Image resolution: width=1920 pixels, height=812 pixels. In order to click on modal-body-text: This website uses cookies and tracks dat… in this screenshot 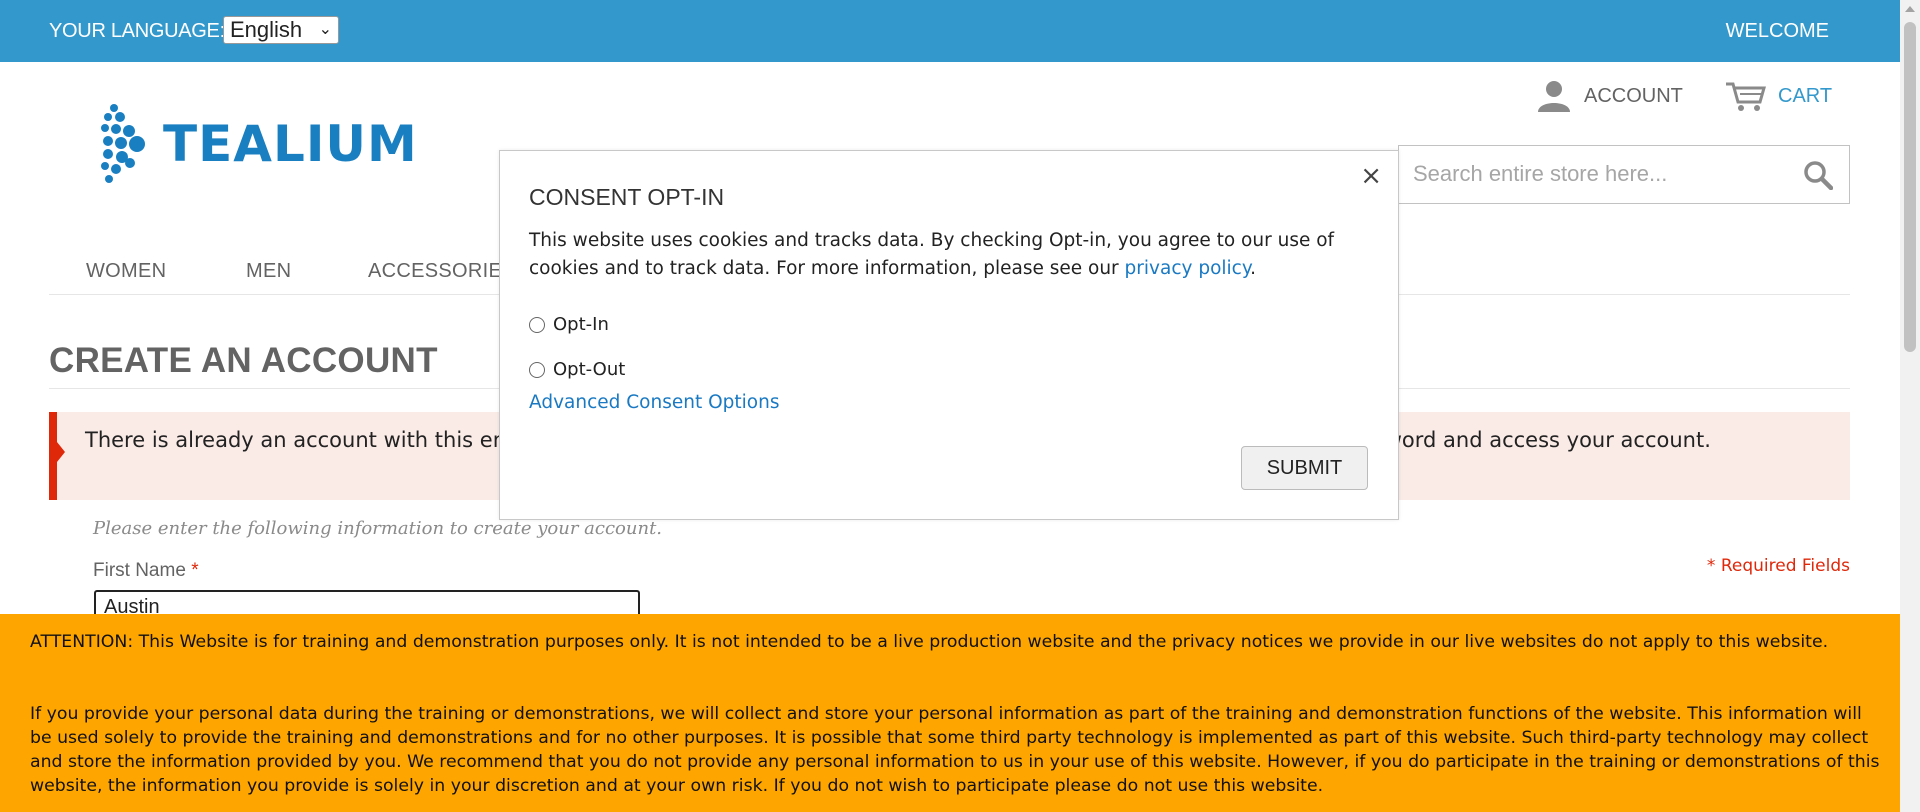, I will do `click(951, 255)`.